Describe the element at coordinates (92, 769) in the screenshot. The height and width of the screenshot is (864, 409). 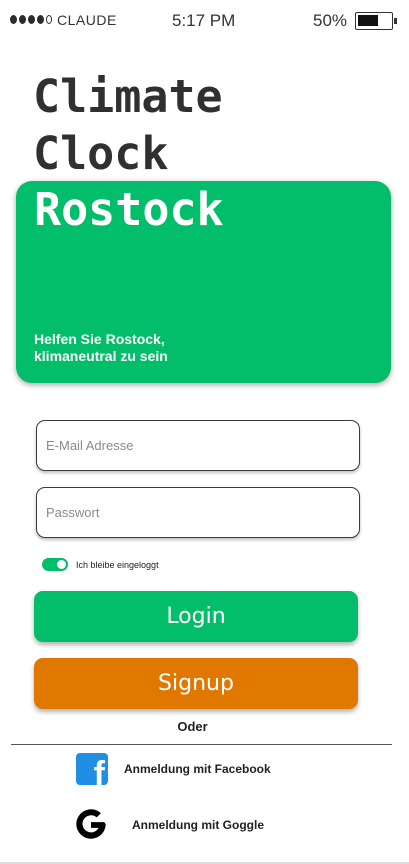
I see `facebook-icon: f` at that location.